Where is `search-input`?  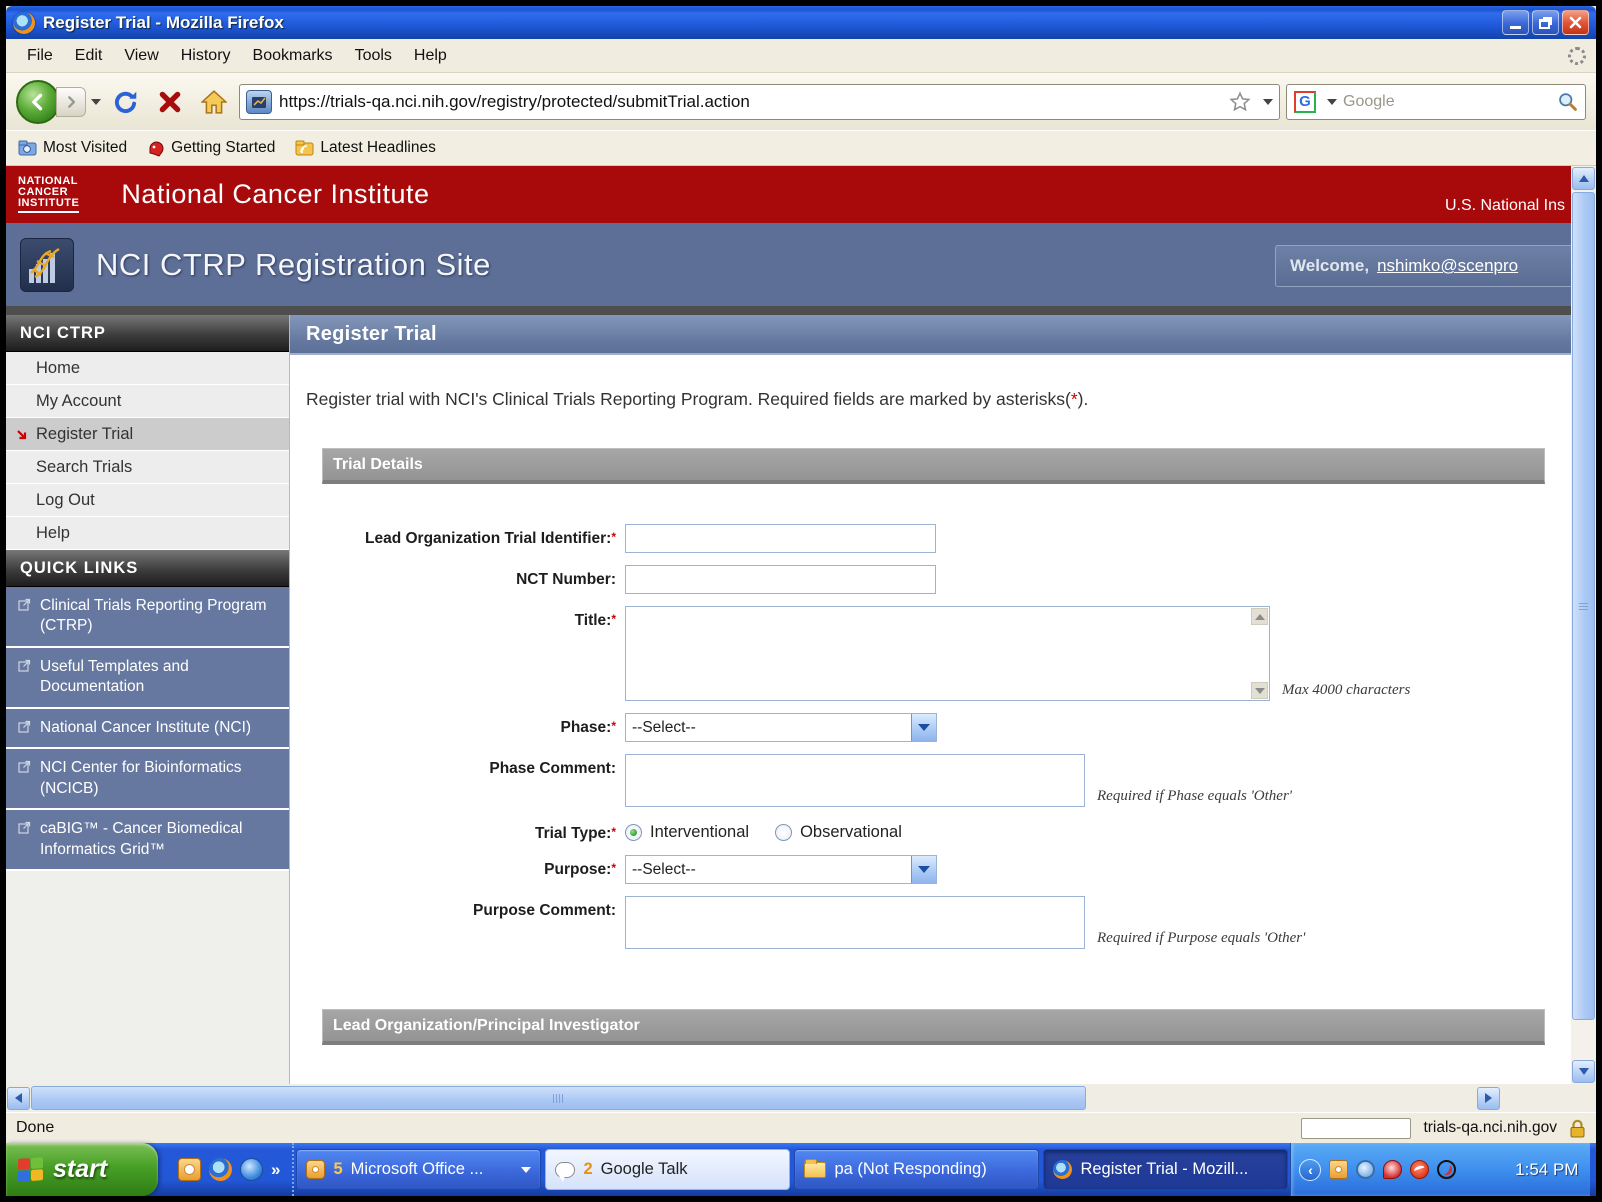 search-input is located at coordinates (1447, 101).